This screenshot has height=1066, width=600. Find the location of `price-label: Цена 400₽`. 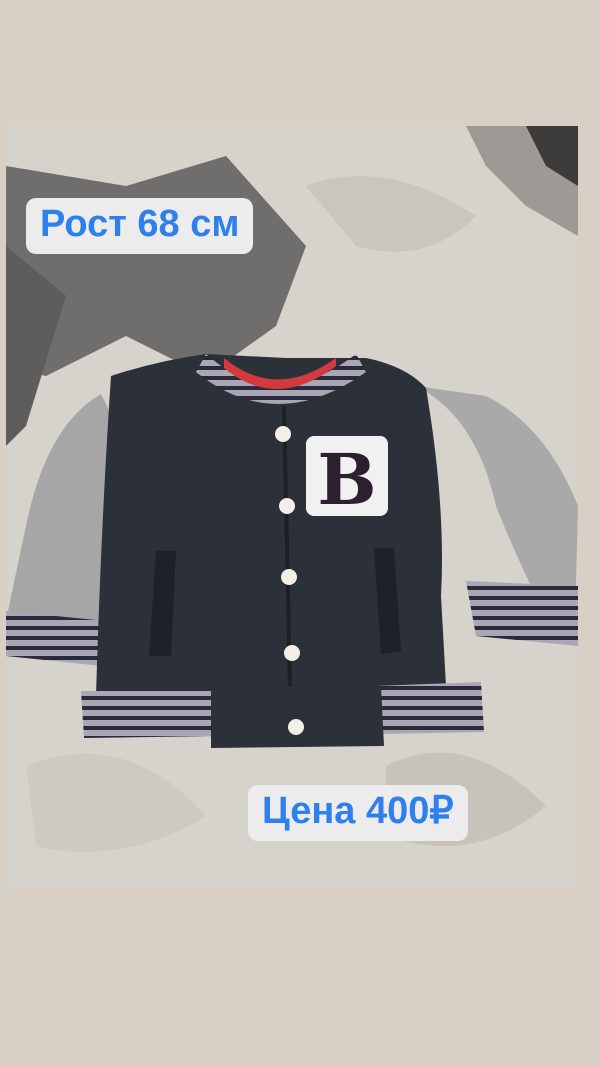

price-label: Цена 400₽ is located at coordinates (358, 813).